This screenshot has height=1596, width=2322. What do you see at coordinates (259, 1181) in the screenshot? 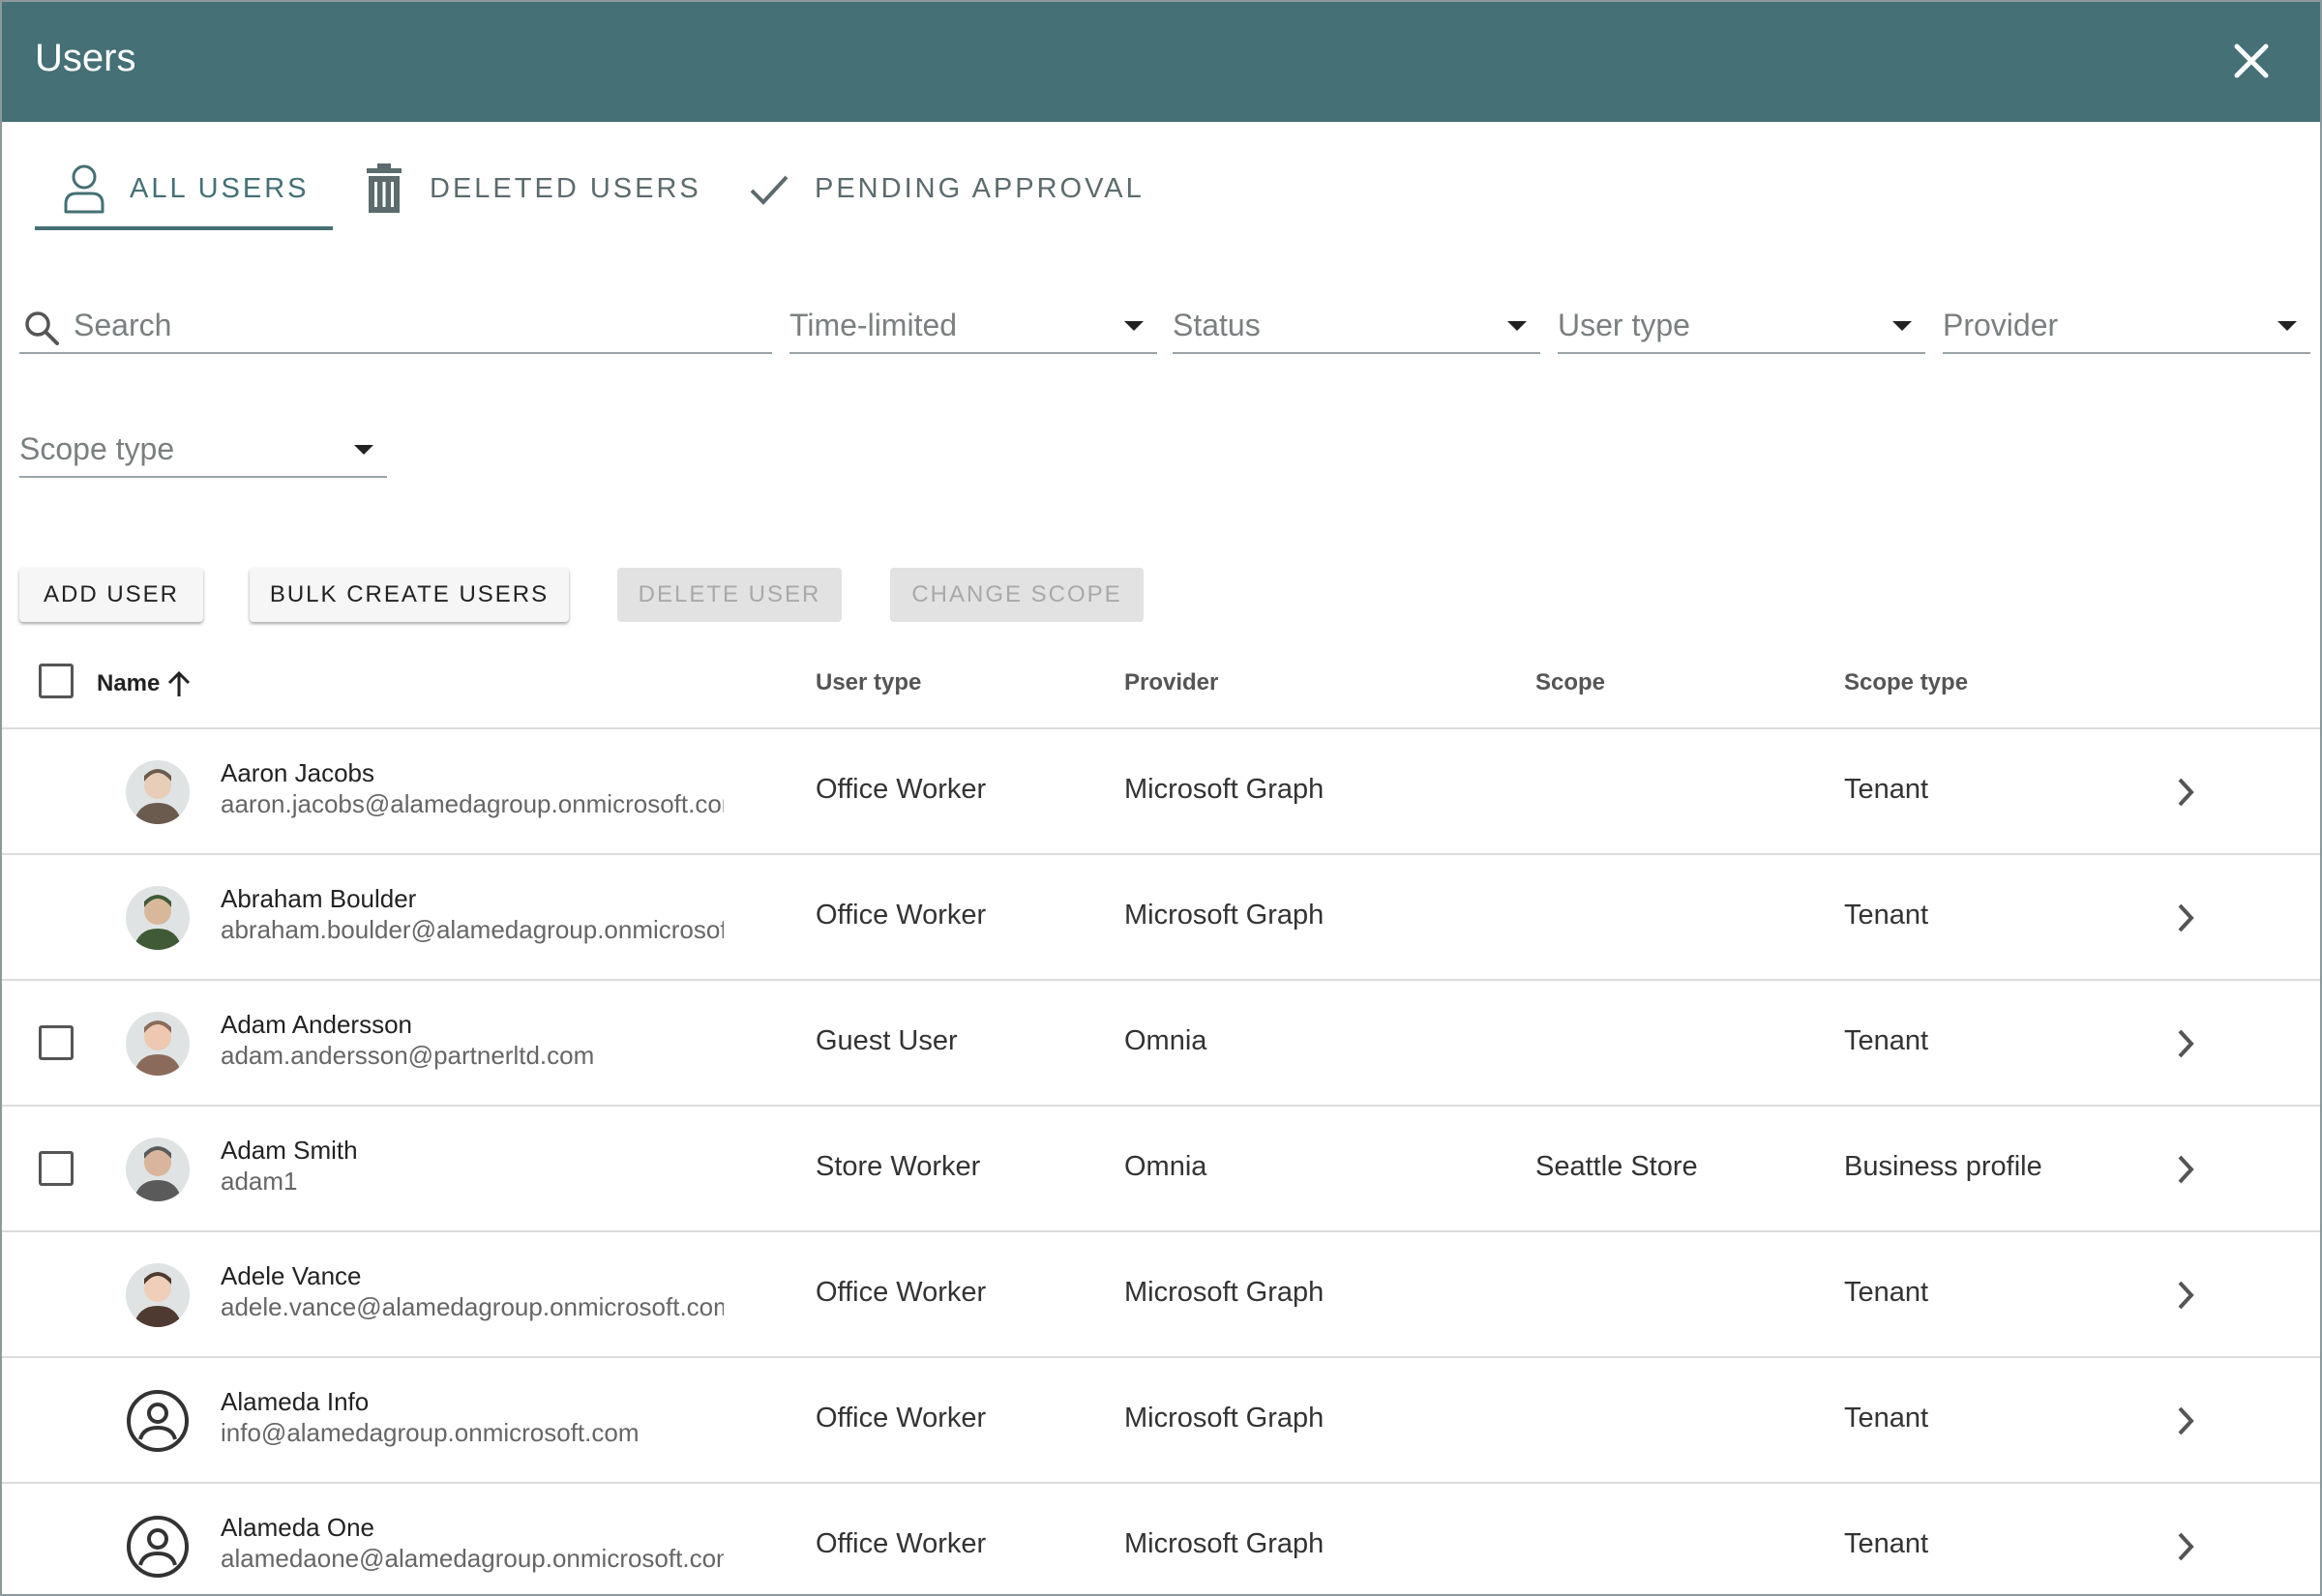
I see `user-email: adam1` at bounding box center [259, 1181].